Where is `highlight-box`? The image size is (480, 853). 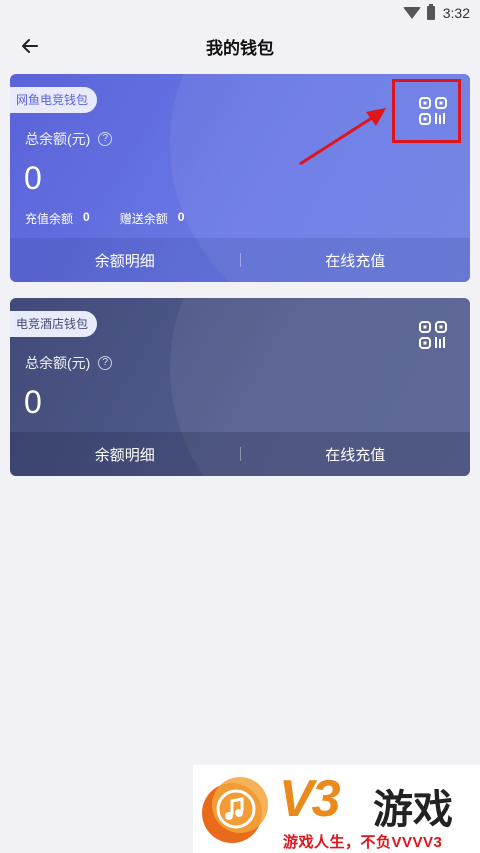 highlight-box is located at coordinates (426, 111).